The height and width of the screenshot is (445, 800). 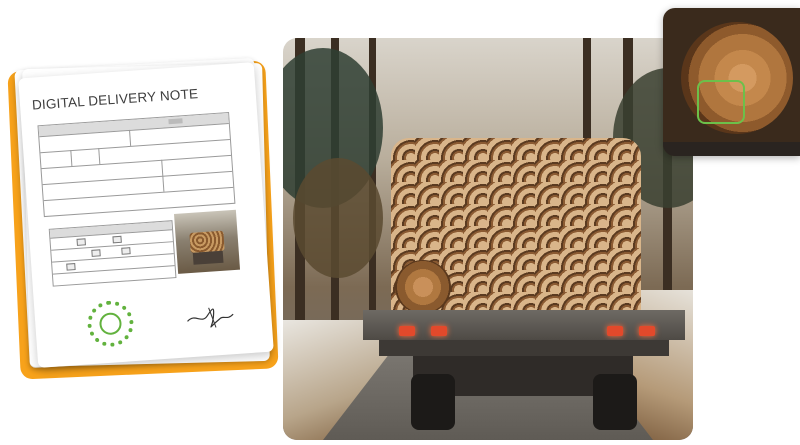 What do you see at coordinates (615, 402) in the screenshot?
I see `wheel-right` at bounding box center [615, 402].